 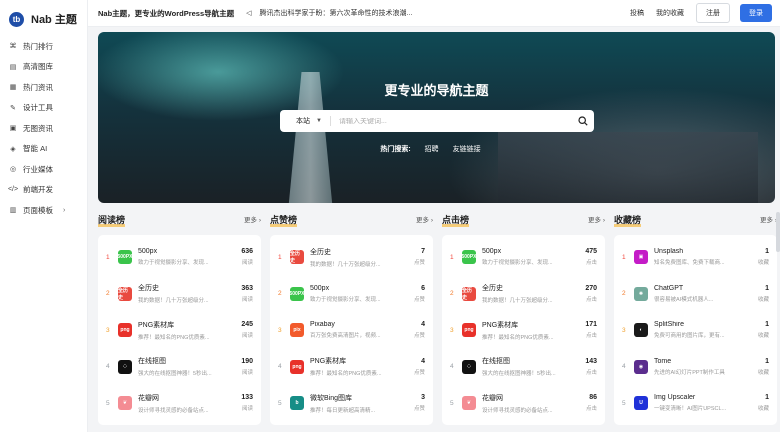 I want to click on site-logo-icon: ❦, so click(x=125, y=403).